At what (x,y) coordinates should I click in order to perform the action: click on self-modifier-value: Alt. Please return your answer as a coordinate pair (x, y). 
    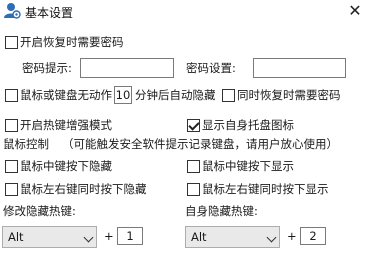
    Looking at the image, I should click on (199, 237).